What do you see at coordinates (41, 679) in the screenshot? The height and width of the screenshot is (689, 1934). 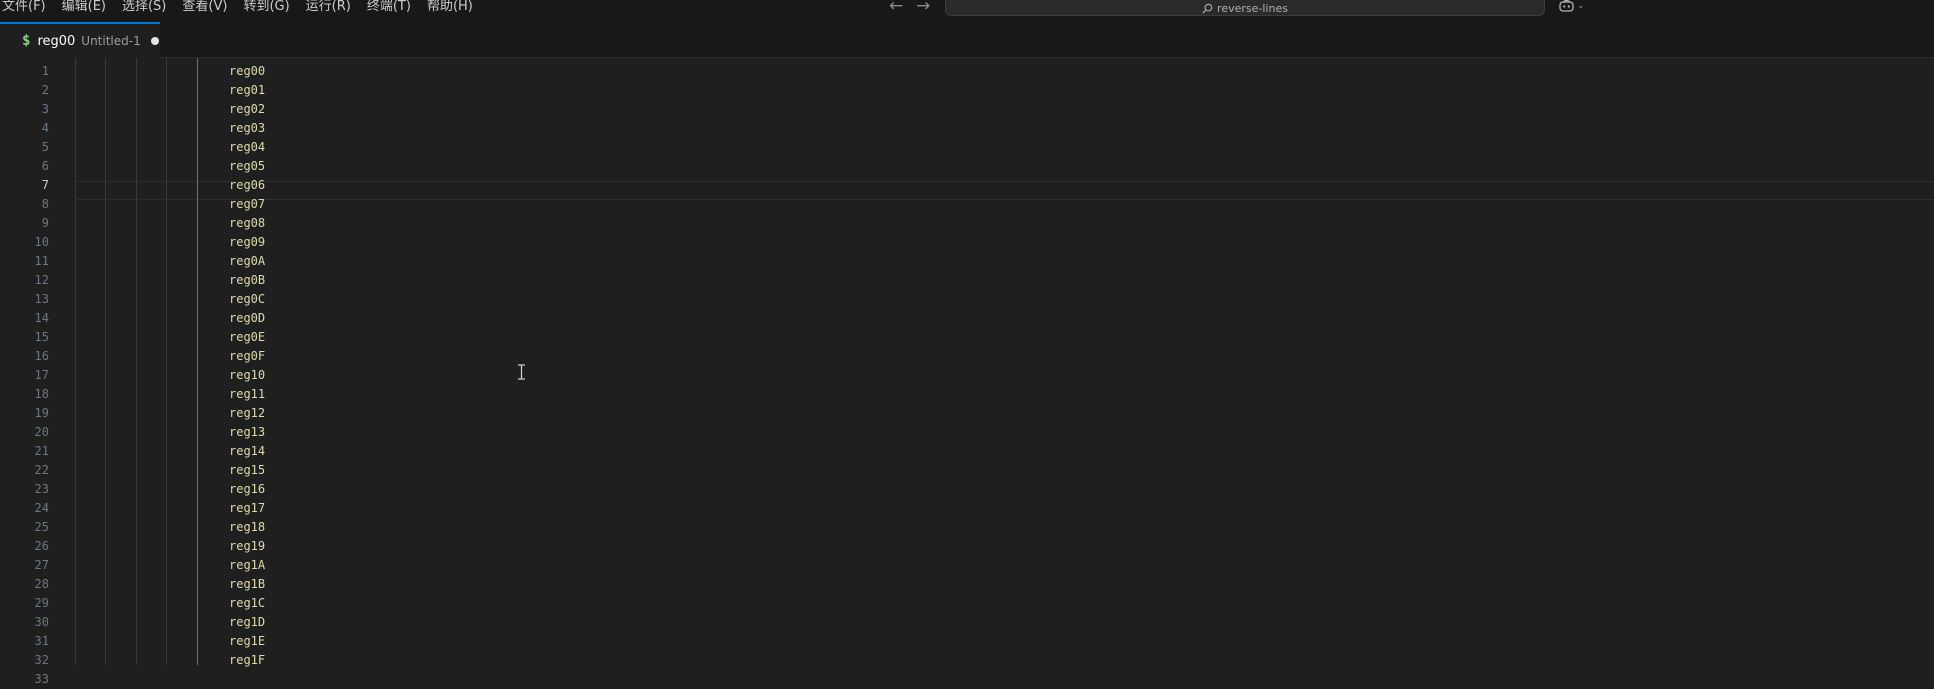 I see `line-number: 33` at bounding box center [41, 679].